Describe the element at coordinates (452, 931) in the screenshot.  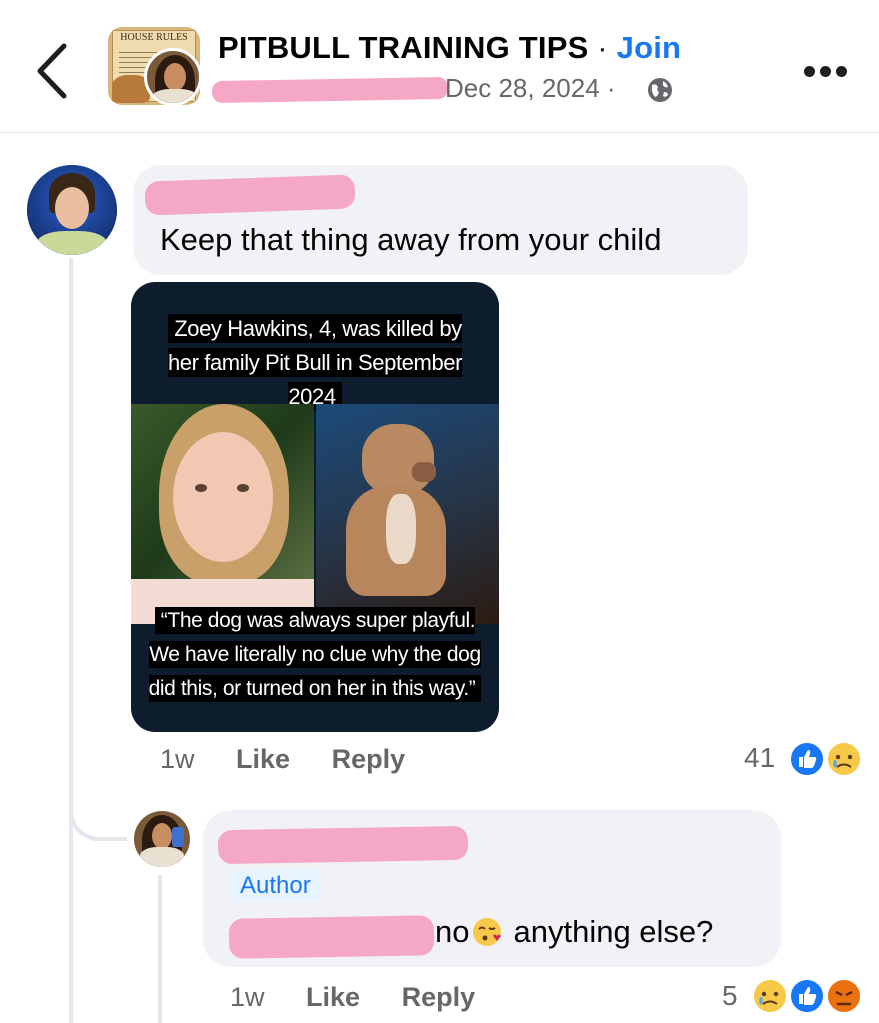
I see `reply-text-start: no` at that location.